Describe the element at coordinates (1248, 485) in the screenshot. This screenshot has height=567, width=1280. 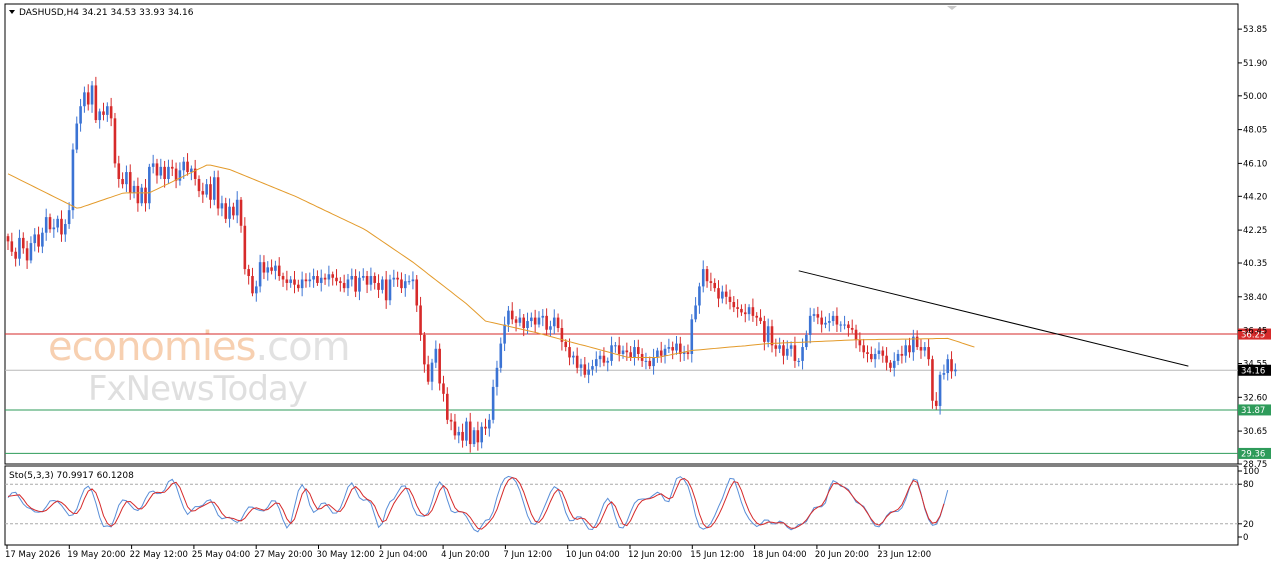
I see `stochastic-tick-label: 80` at that location.